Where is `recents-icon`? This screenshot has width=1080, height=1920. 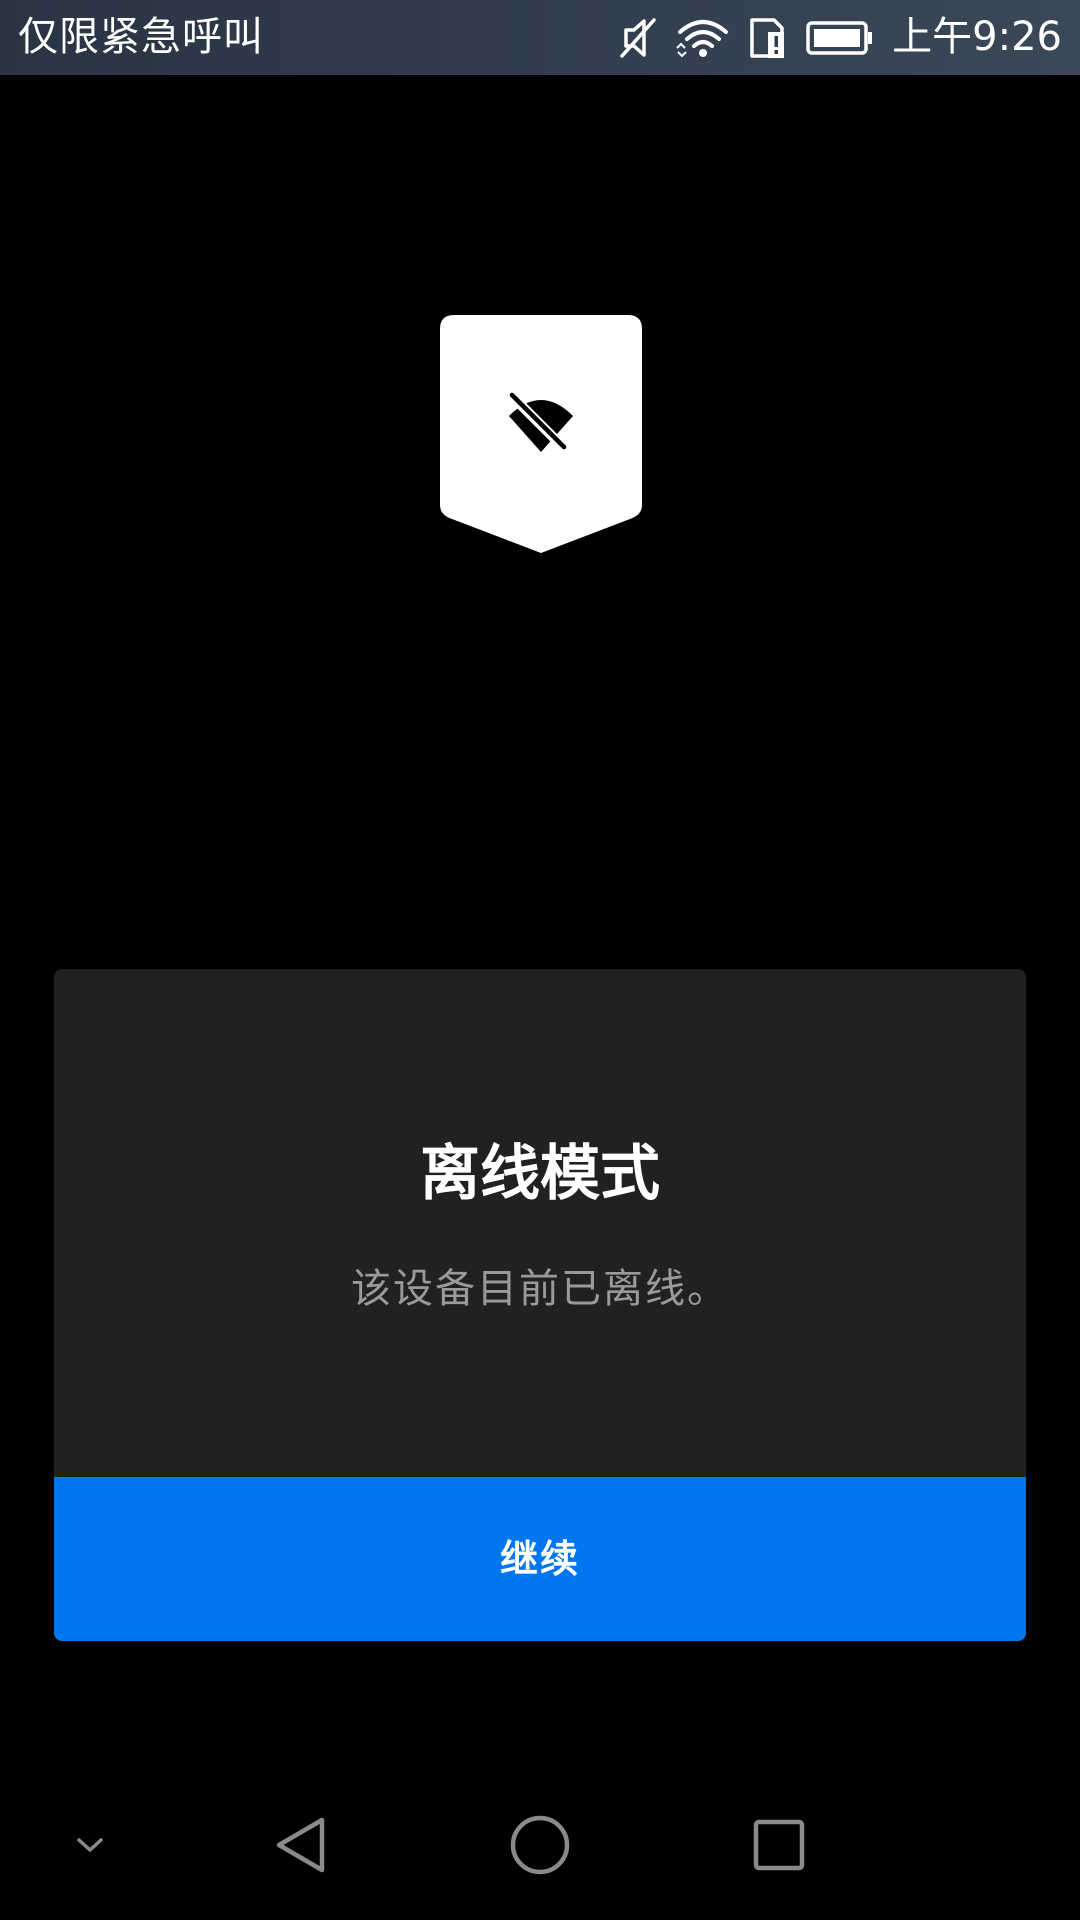
recents-icon is located at coordinates (779, 1845).